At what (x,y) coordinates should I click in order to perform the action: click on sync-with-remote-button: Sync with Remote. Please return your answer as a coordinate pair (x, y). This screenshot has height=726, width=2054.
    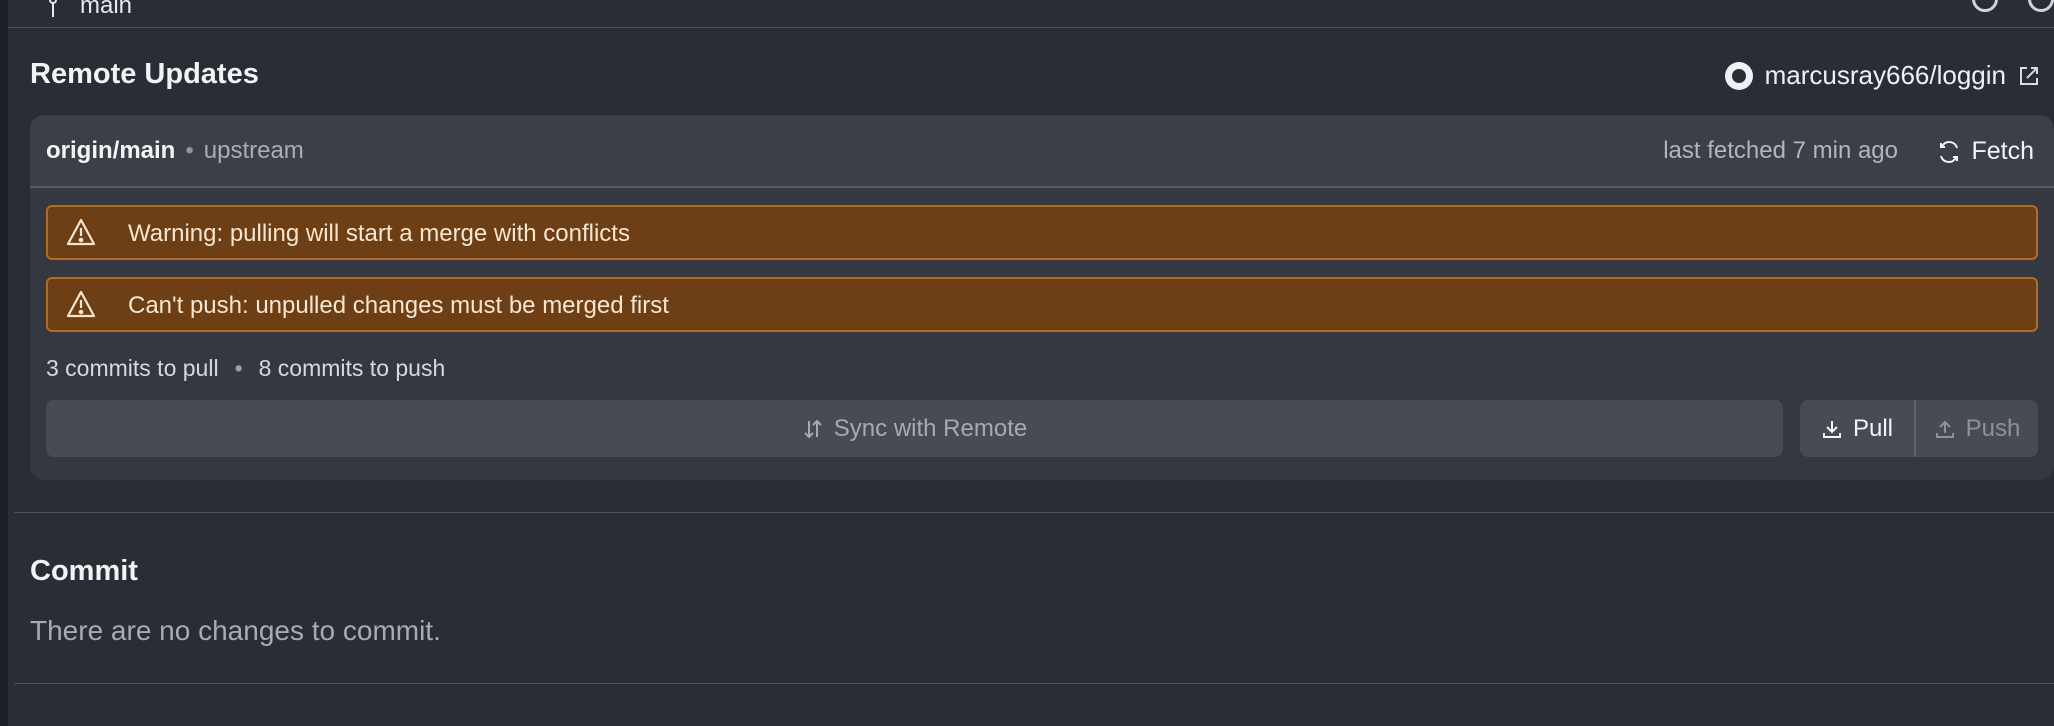
    Looking at the image, I should click on (914, 428).